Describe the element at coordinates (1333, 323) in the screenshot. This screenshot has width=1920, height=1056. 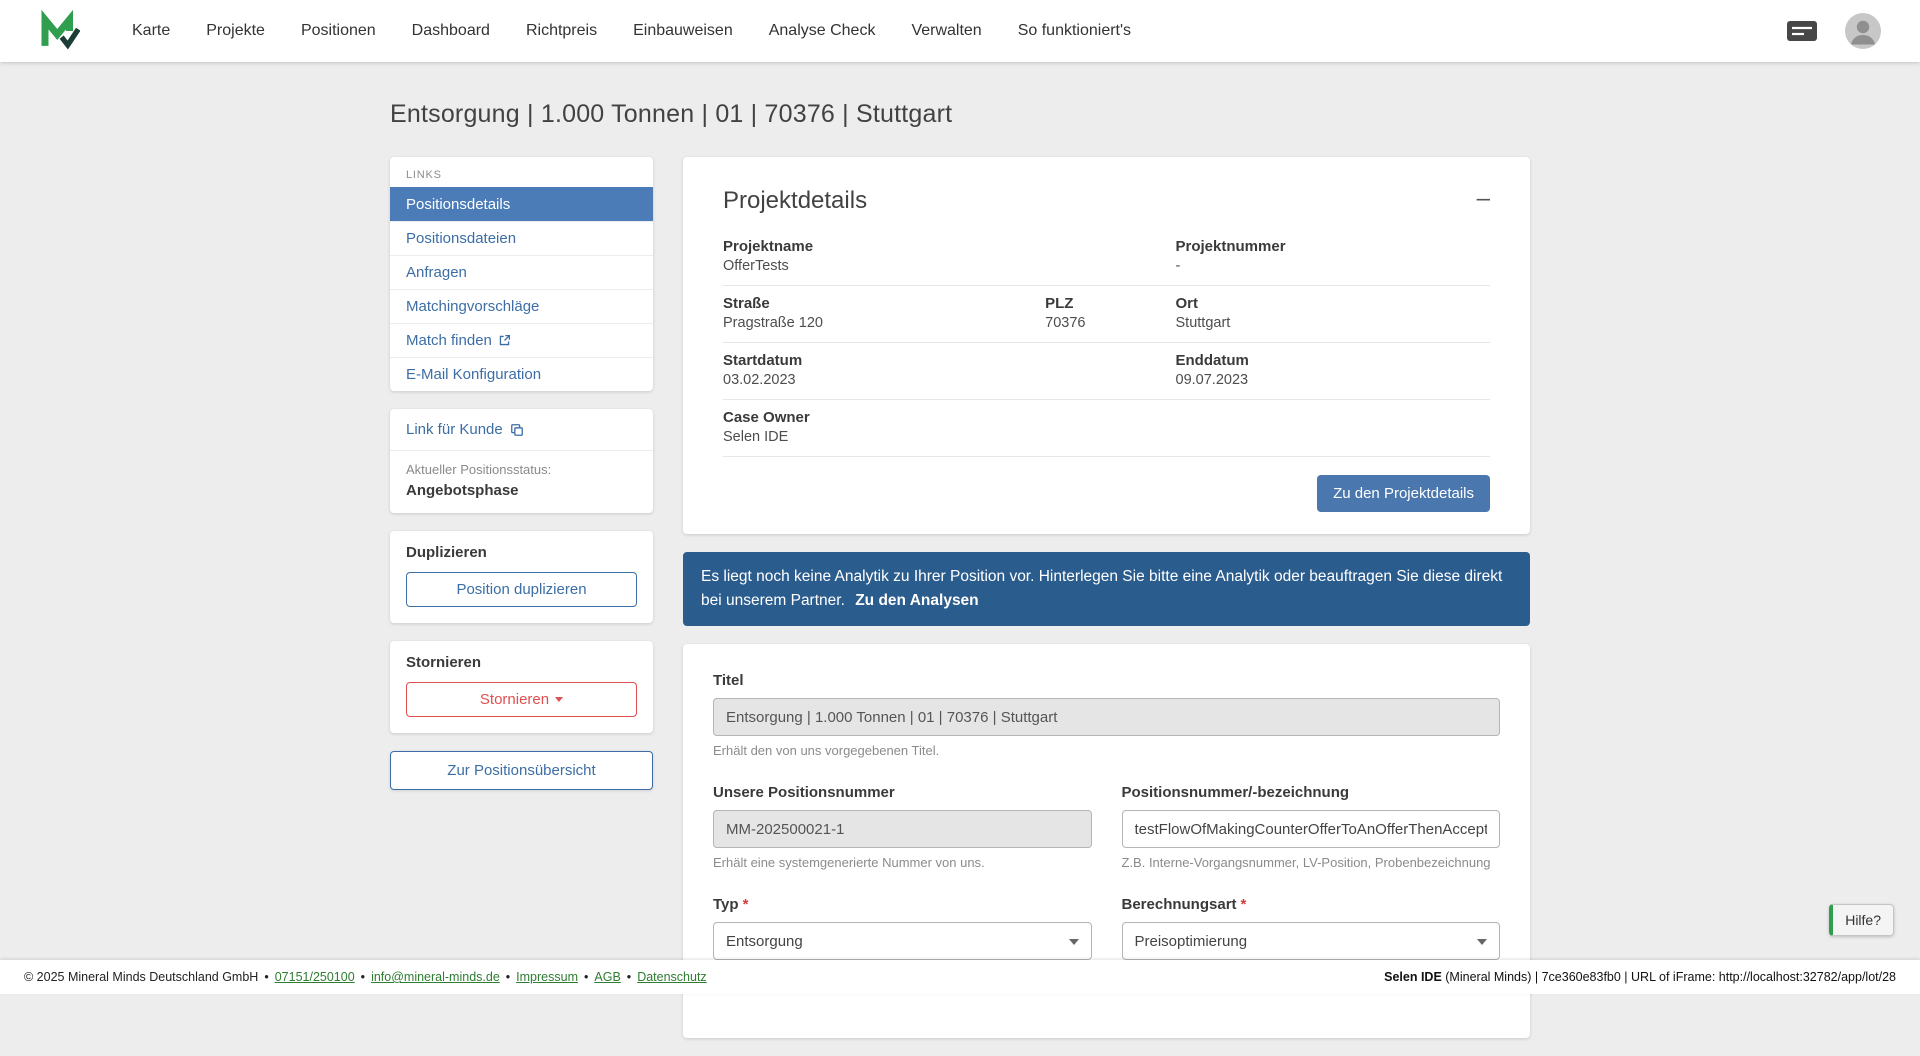
I see `field-value: Stuttgart` at that location.